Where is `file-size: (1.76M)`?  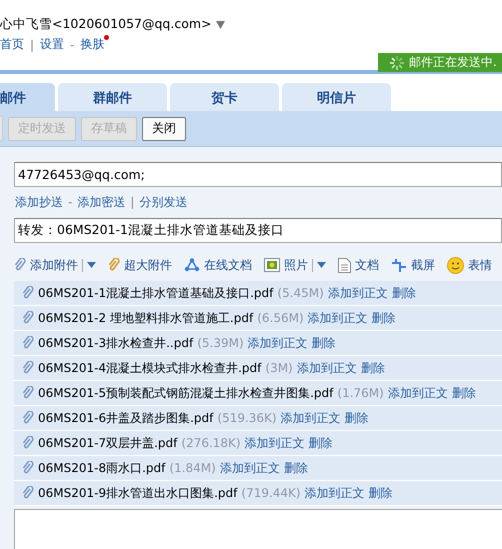 file-size: (1.76M) is located at coordinates (360, 393).